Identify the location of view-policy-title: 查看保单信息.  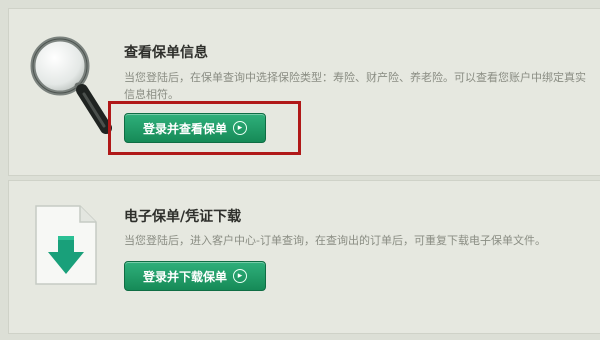
(166, 53).